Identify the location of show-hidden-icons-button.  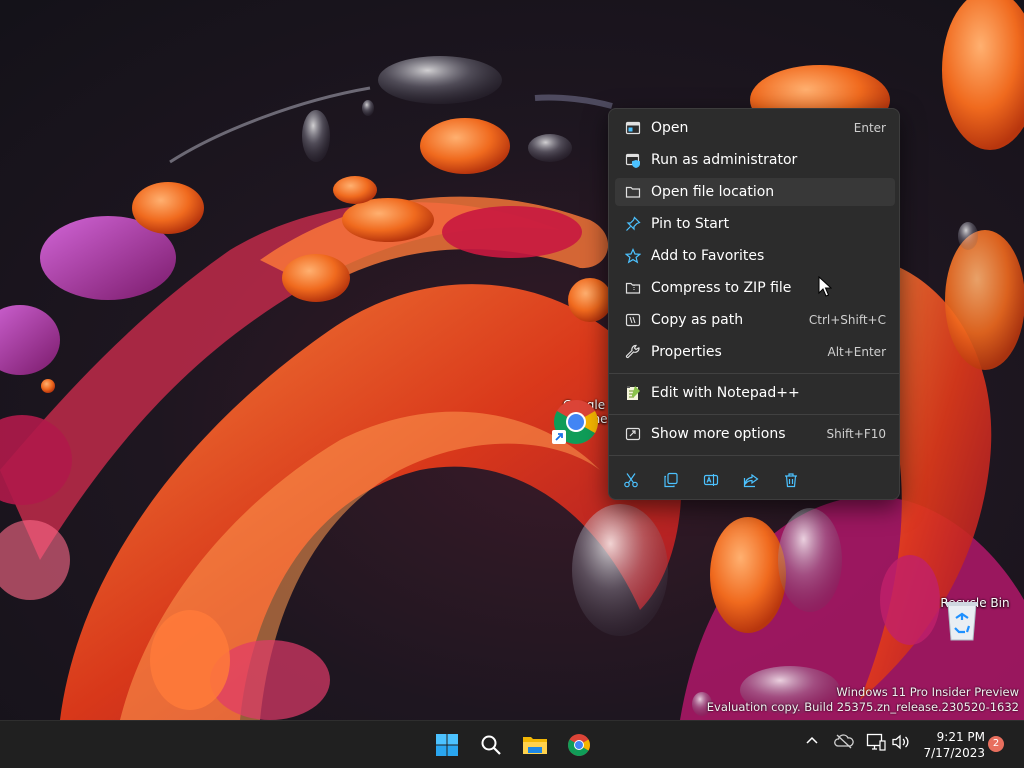
(812, 741).